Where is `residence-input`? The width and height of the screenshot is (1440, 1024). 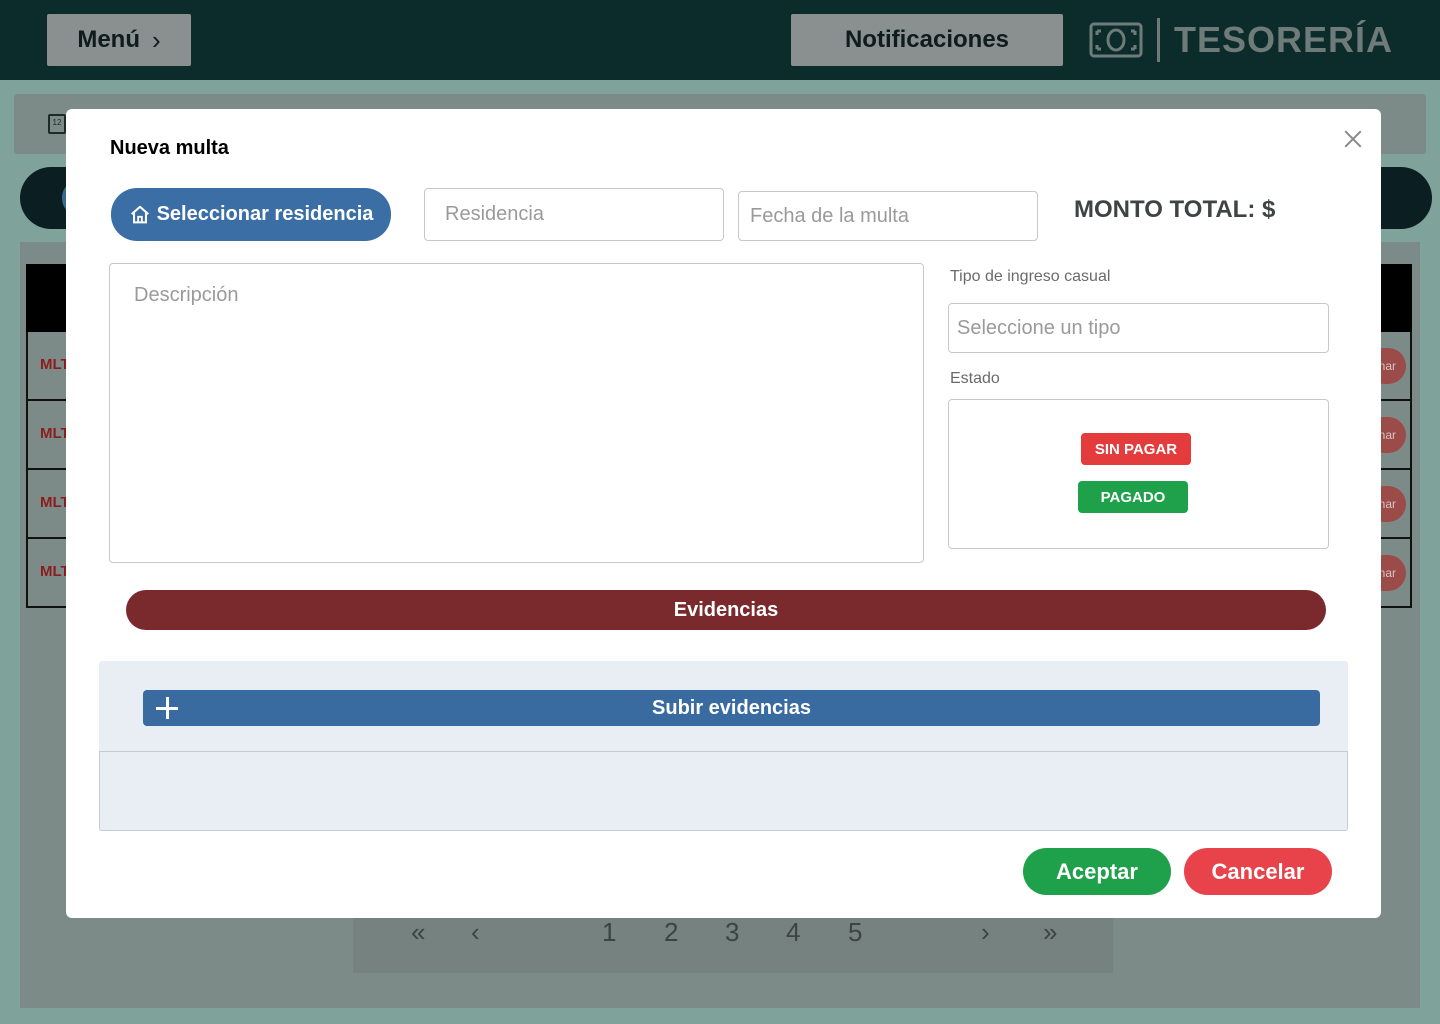 residence-input is located at coordinates (574, 214).